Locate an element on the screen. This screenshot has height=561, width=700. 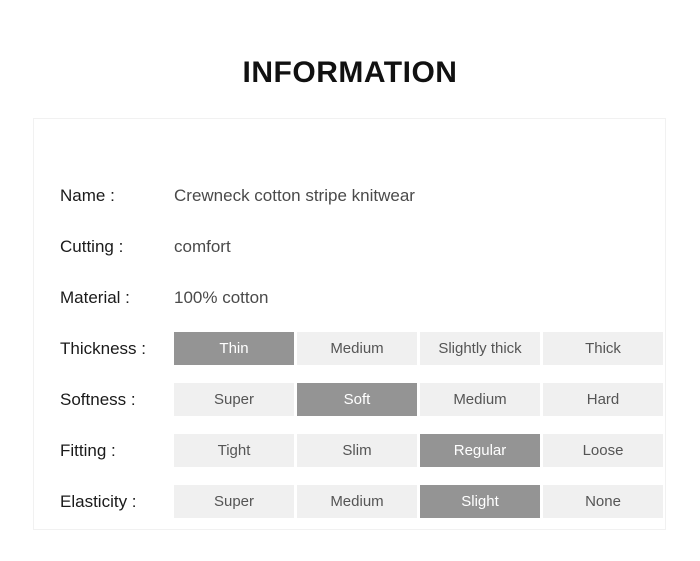
option-cell: Thick is located at coordinates (603, 348).